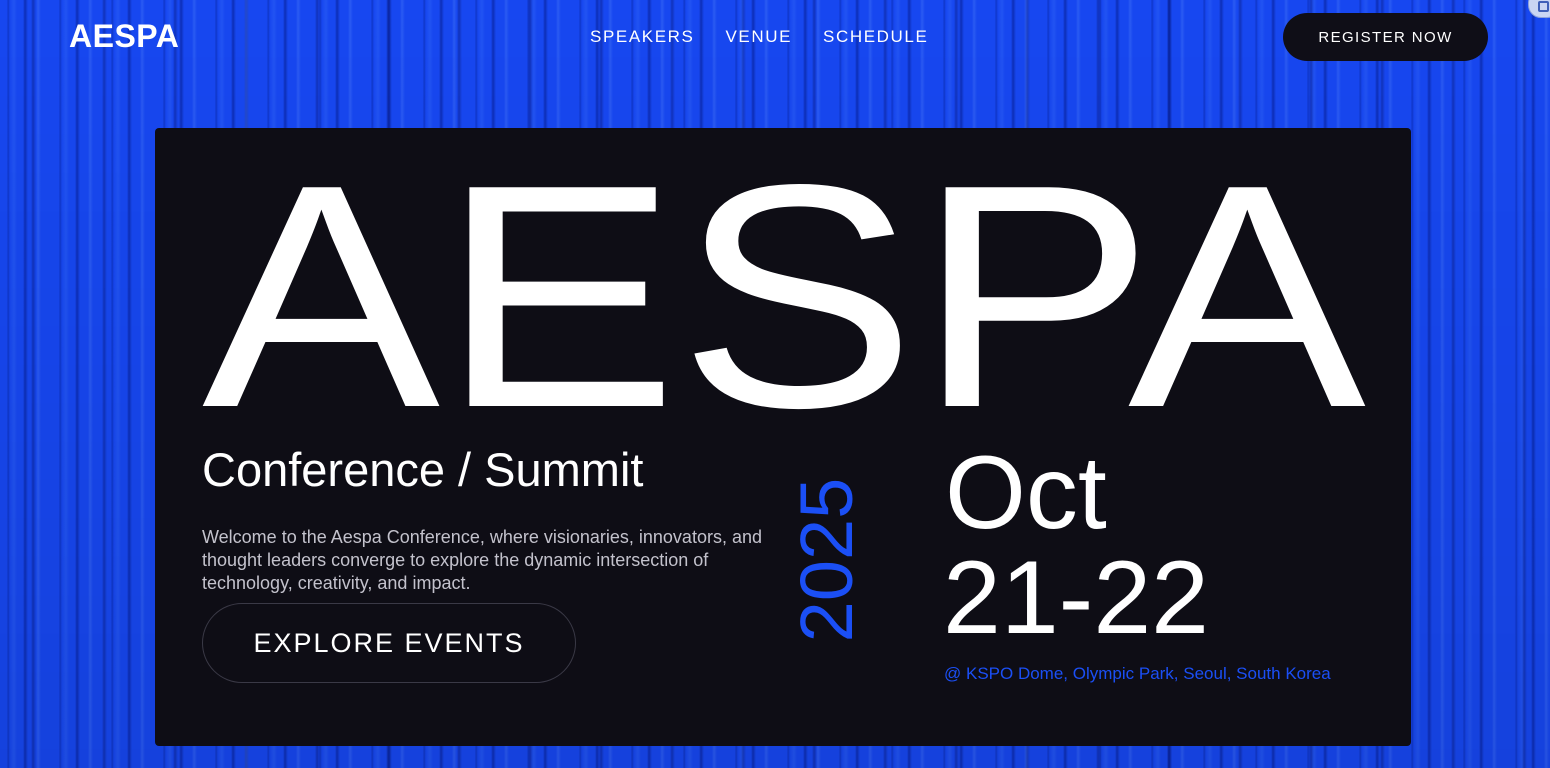 This screenshot has width=1550, height=768. I want to click on event-month: Oct, so click(1026, 493).